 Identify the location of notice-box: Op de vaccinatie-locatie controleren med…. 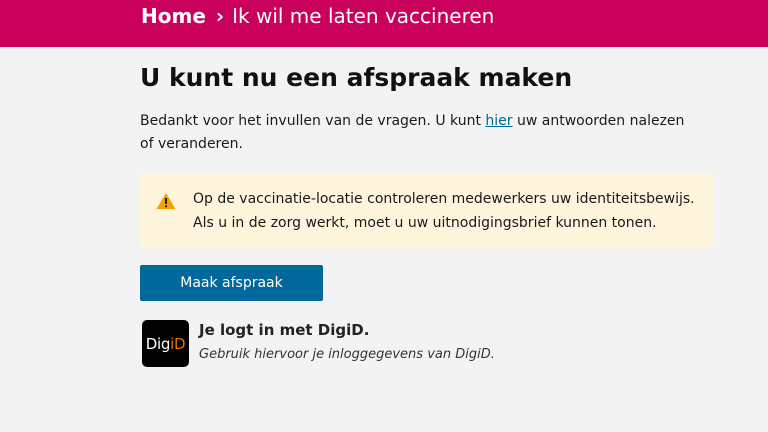
(427, 210).